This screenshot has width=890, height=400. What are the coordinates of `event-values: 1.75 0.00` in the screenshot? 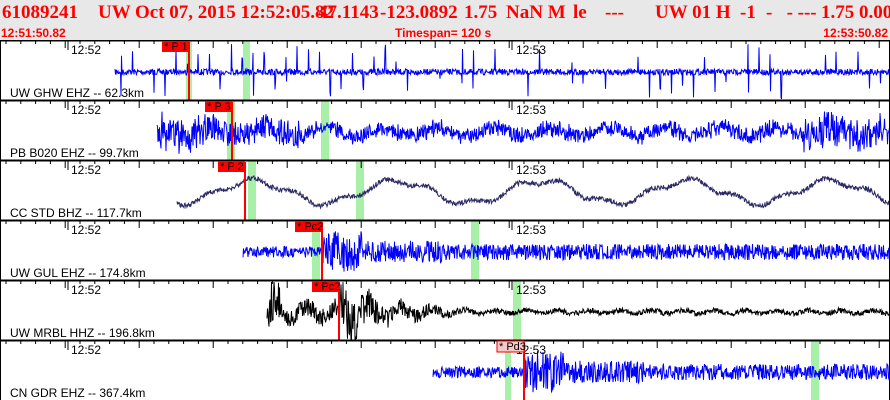 It's located at (855, 12).